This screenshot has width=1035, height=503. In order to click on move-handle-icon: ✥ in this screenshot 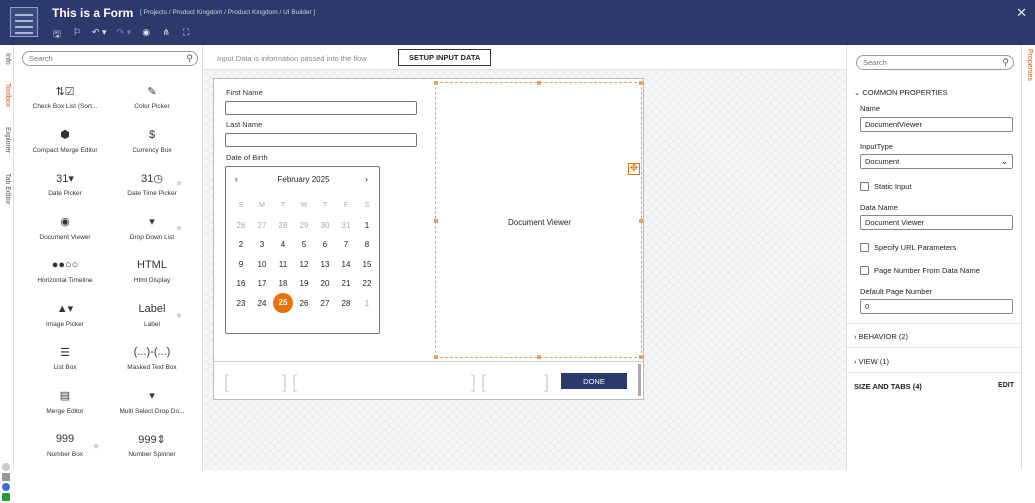, I will do `click(634, 169)`.